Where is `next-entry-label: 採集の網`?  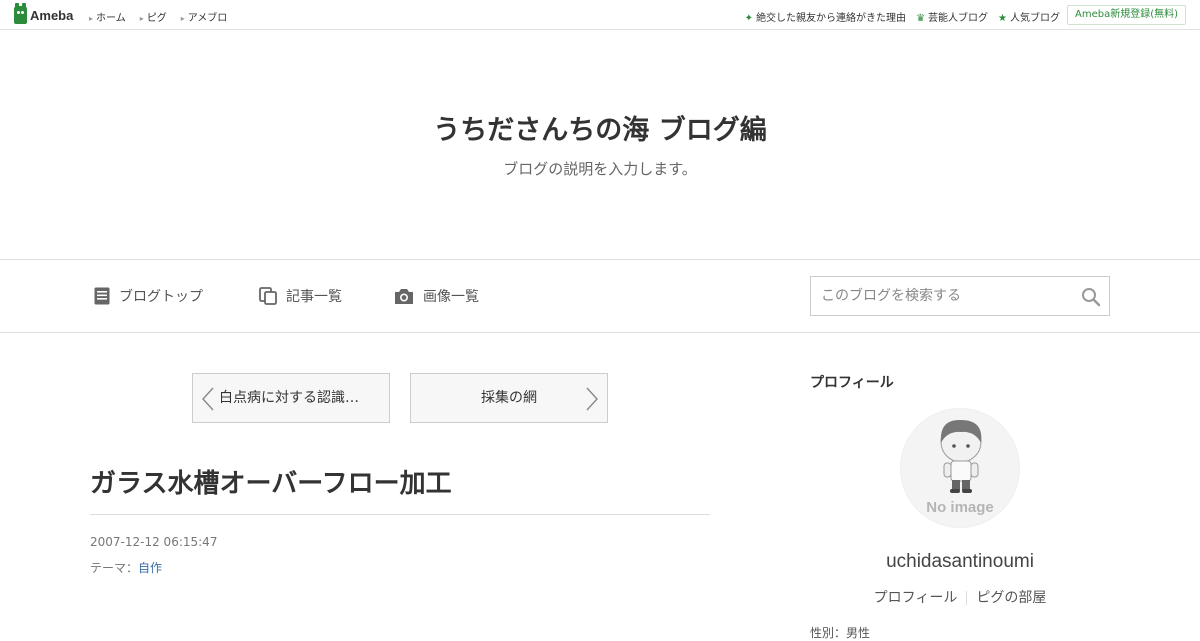
next-entry-label: 採集の網 is located at coordinates (509, 398).